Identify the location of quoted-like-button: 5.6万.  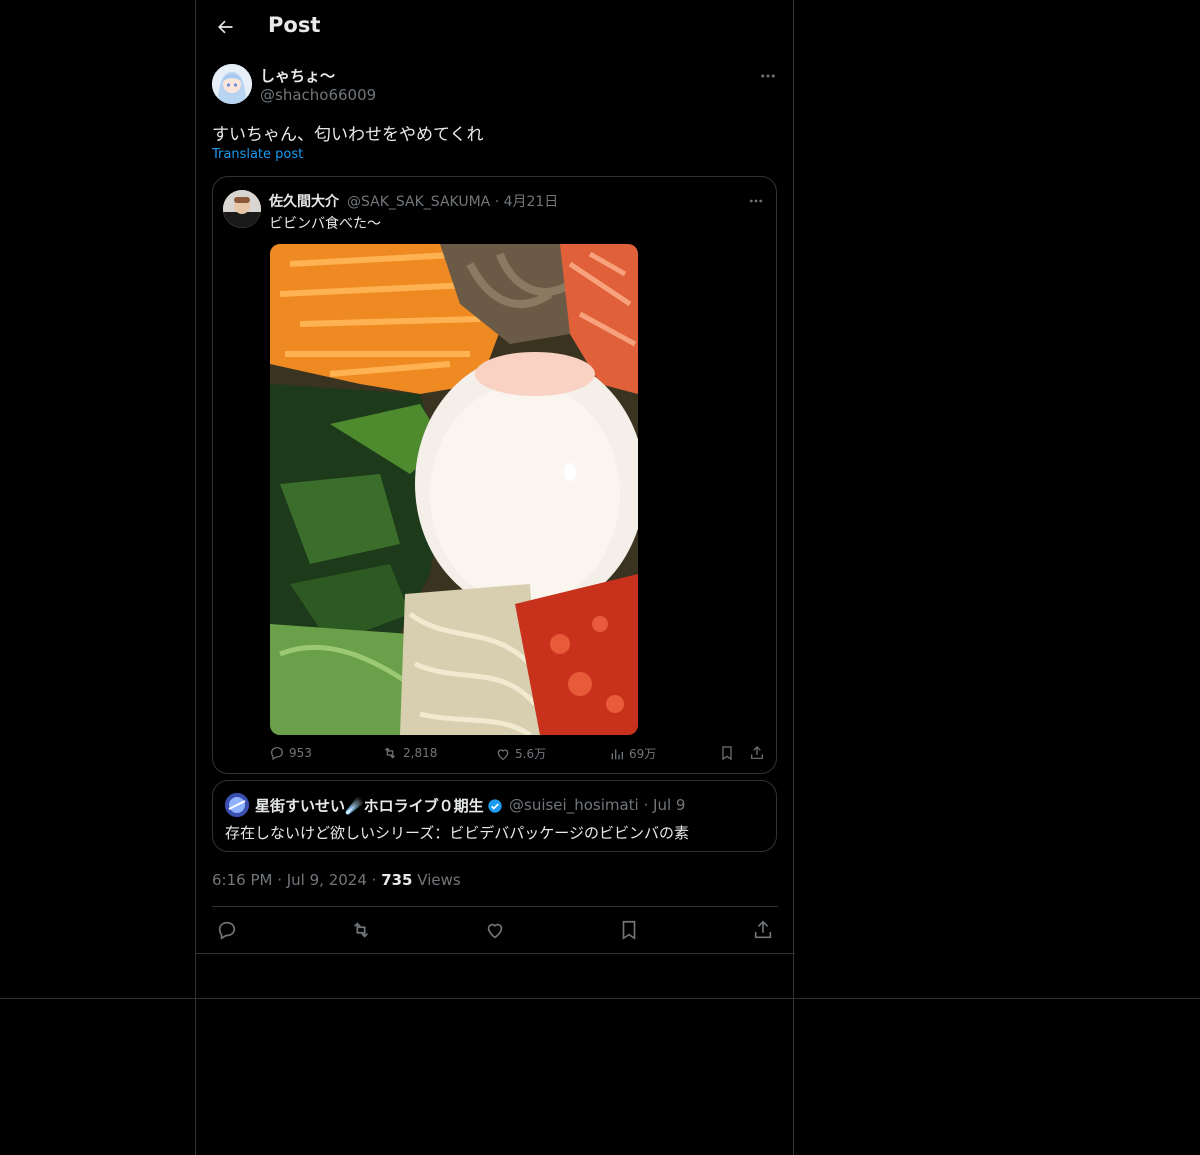
(520, 753).